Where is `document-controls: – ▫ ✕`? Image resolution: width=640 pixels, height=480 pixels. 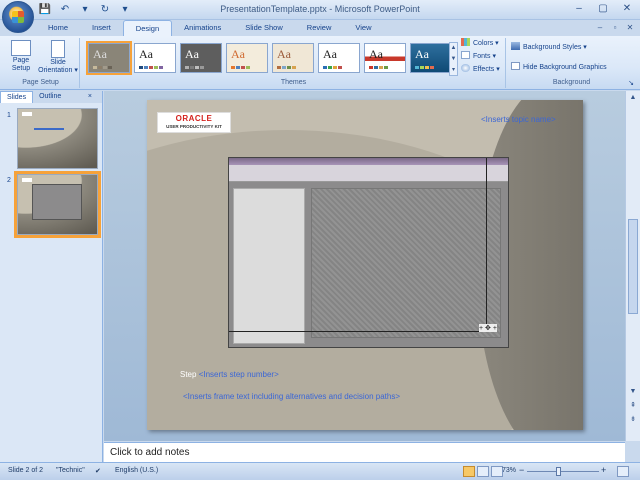
document-controls: – ▫ ✕ is located at coordinates (615, 27).